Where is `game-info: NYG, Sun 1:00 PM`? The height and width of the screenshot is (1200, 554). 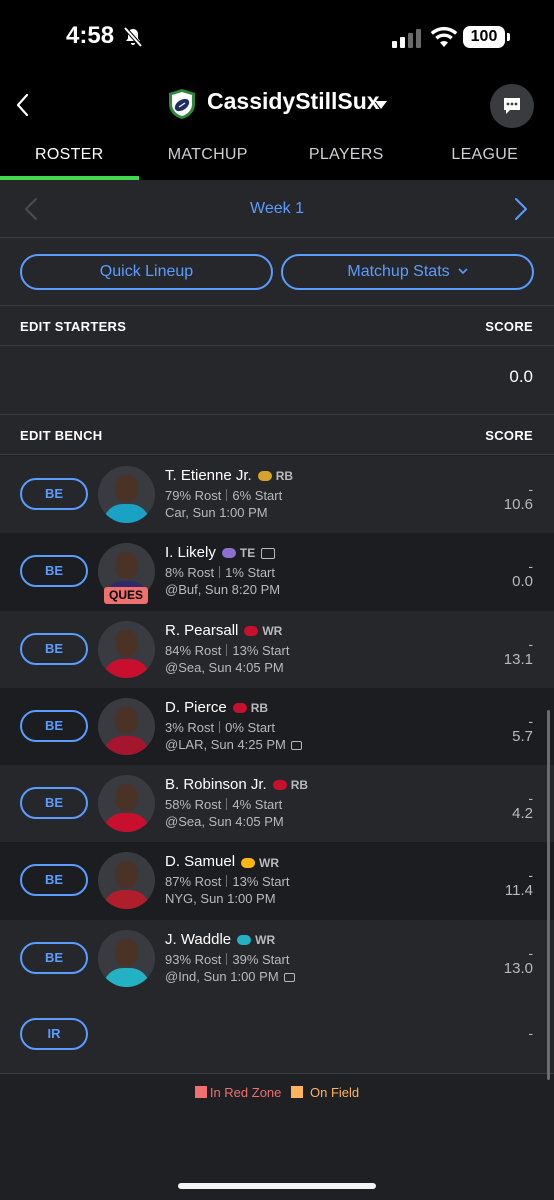 game-info: NYG, Sun 1:00 PM is located at coordinates (220, 898).